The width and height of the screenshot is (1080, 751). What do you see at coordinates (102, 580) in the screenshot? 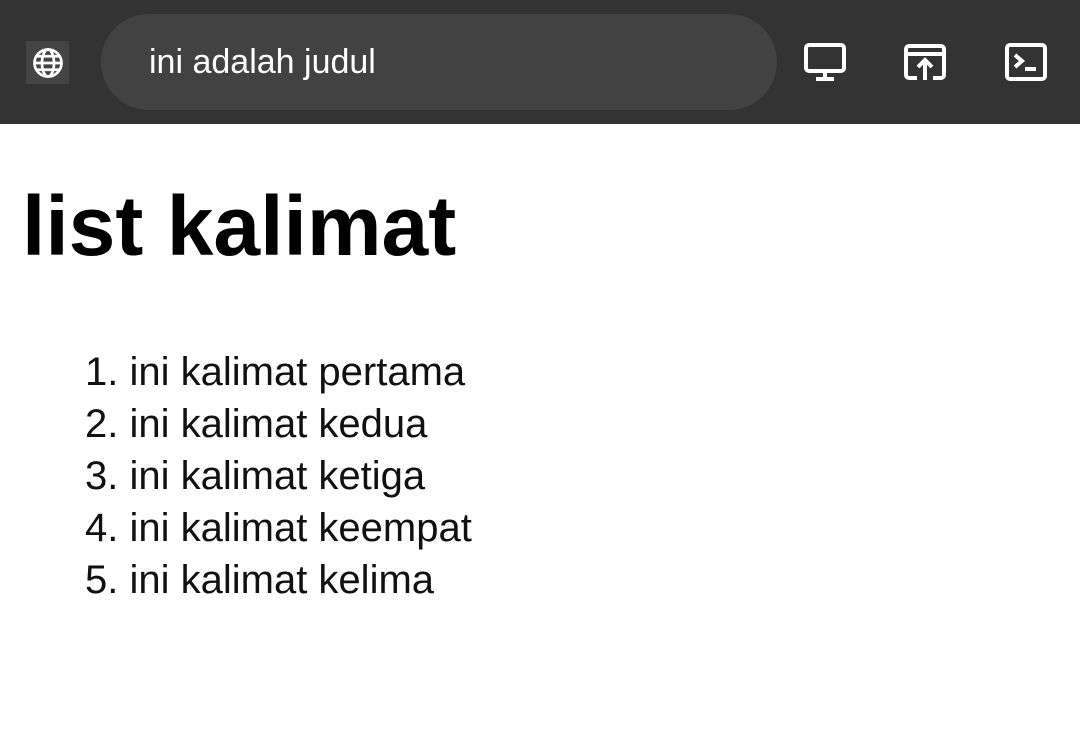
I see `list-item-number: 5.` at bounding box center [102, 580].